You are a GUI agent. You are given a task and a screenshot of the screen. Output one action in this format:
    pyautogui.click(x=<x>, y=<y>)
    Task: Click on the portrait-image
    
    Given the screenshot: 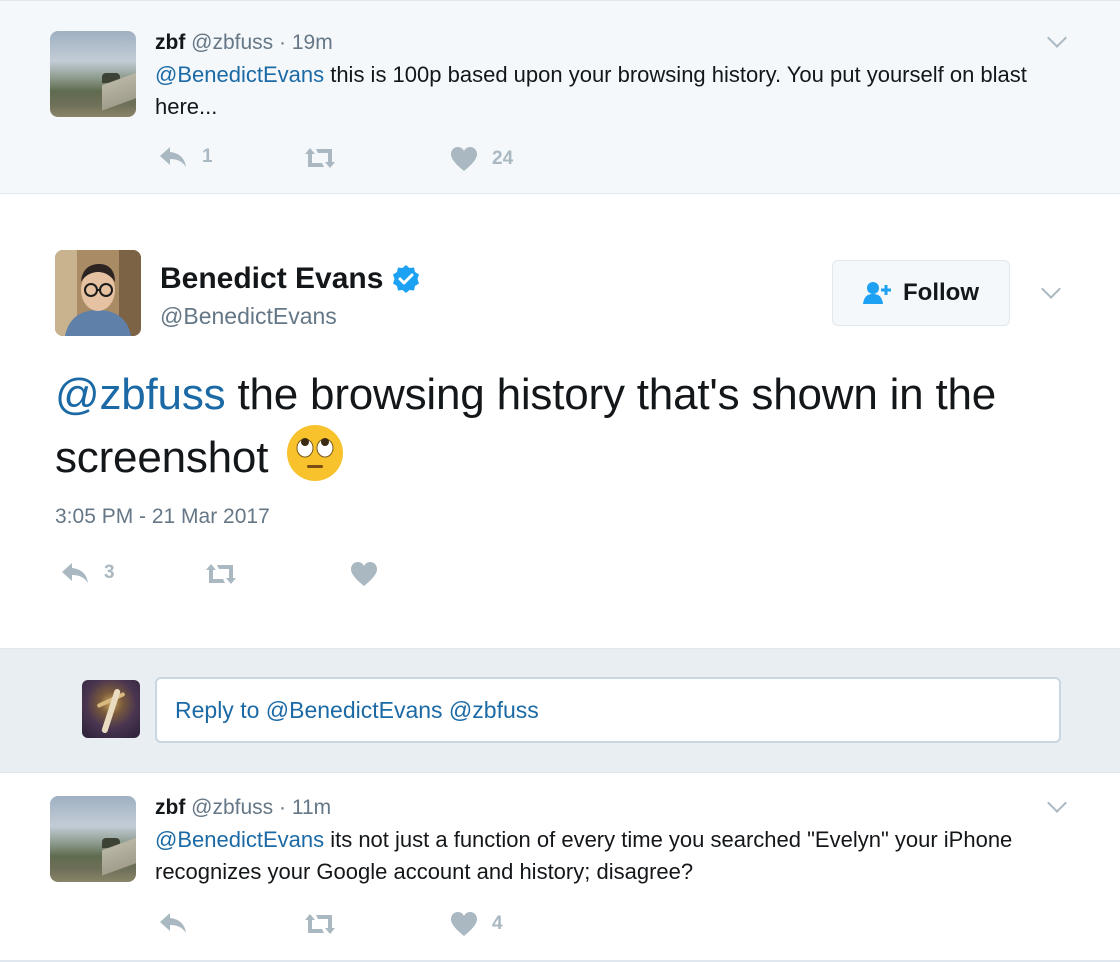 What is the action you would take?
    pyautogui.click(x=98, y=293)
    